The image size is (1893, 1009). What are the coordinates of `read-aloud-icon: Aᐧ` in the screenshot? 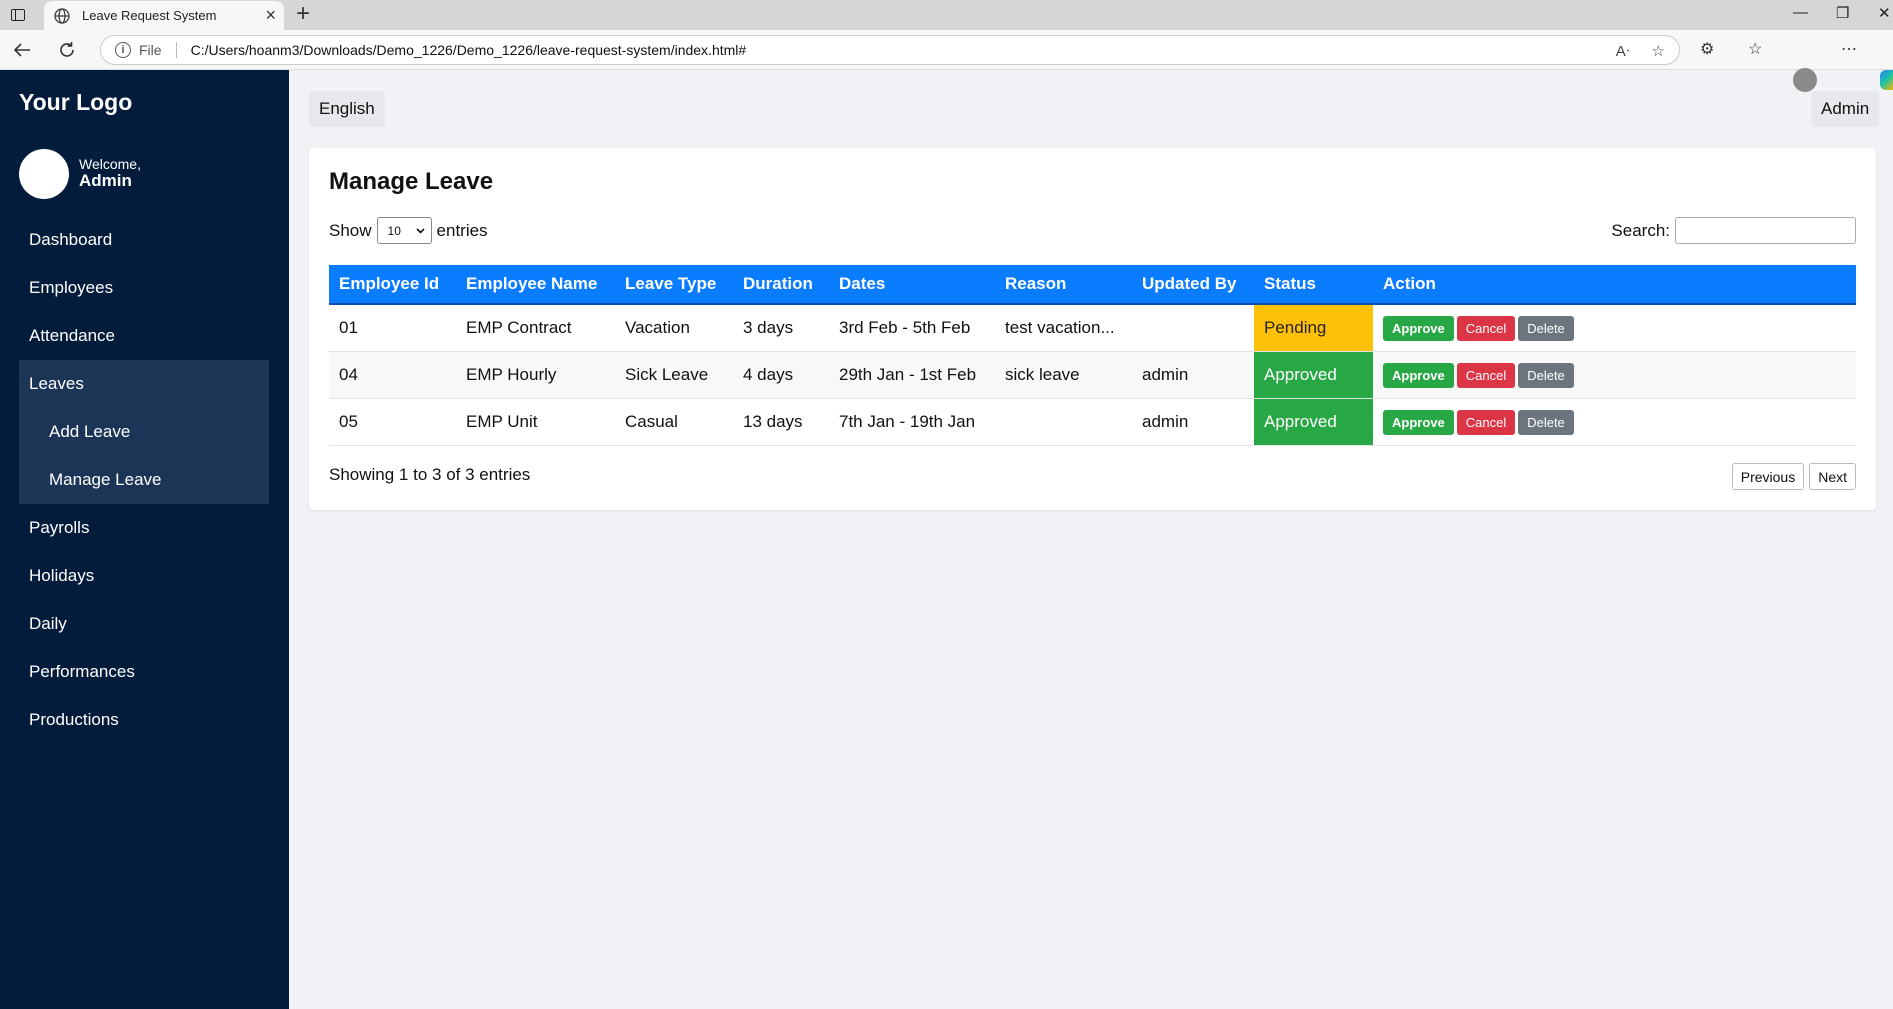 It's located at (1623, 51).